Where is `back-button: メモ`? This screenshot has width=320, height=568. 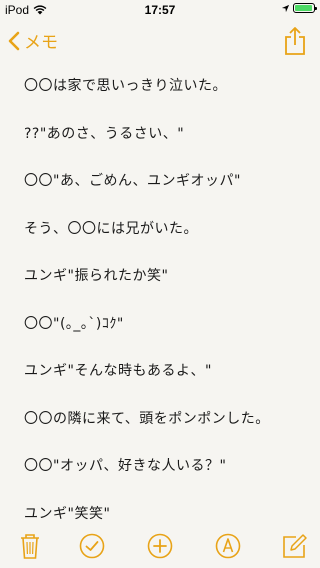
back-button: メモ is located at coordinates (33, 40).